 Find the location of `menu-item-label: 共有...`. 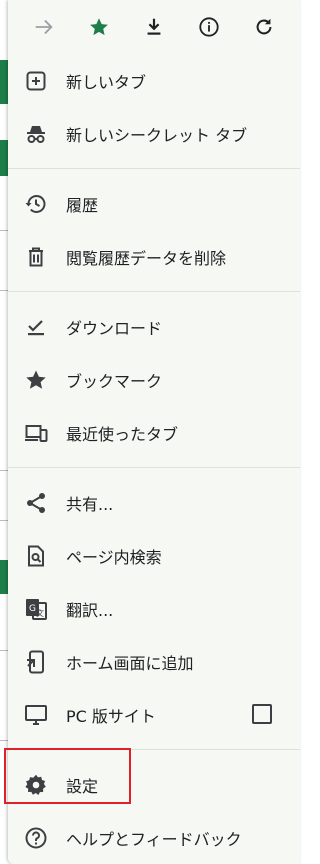

menu-item-label: 共有... is located at coordinates (90, 504).